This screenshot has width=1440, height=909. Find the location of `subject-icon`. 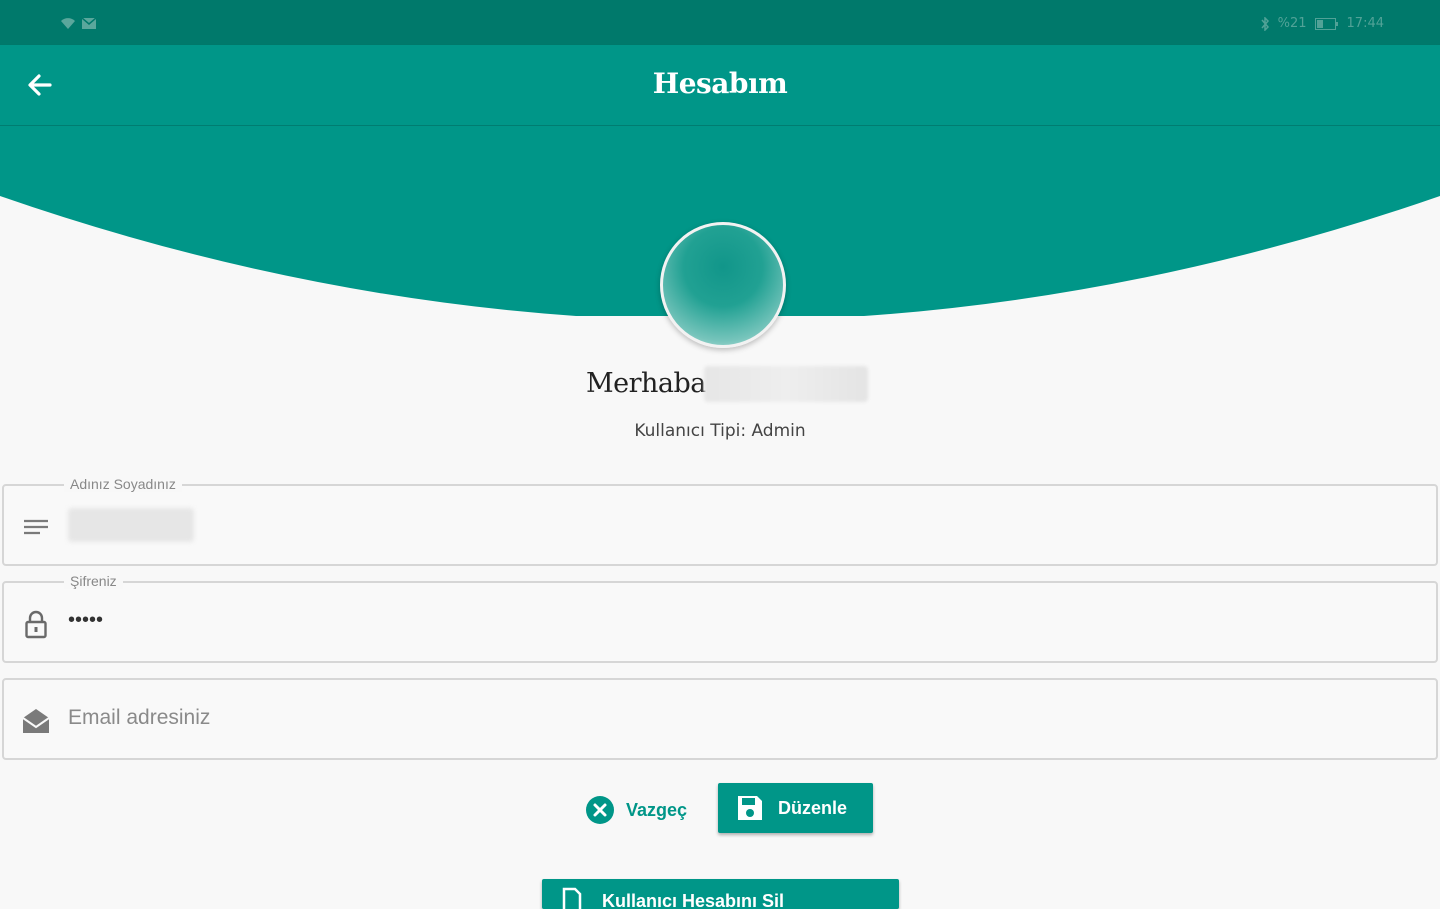

subject-icon is located at coordinates (36, 527).